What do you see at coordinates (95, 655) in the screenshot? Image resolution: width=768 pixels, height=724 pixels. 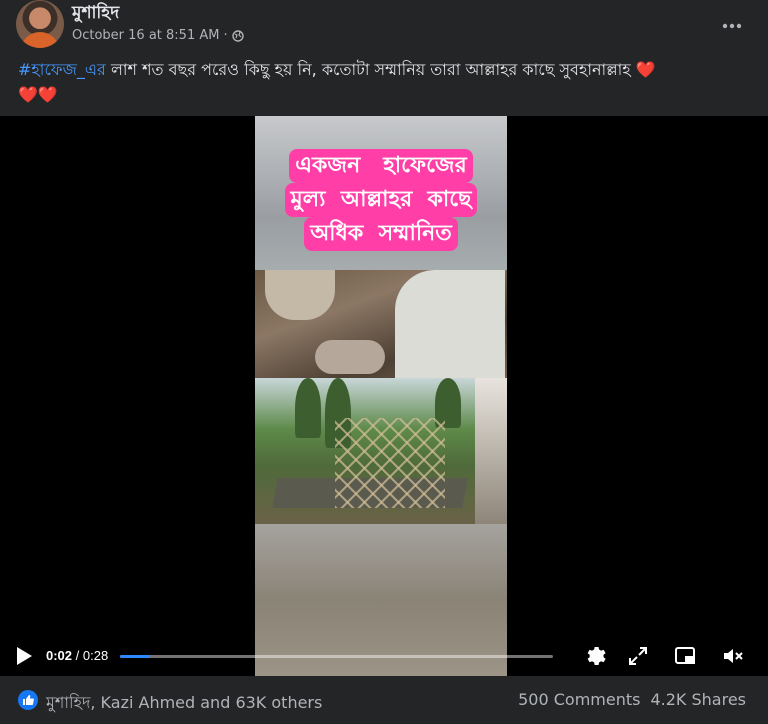 I see `duration: 0:28` at bounding box center [95, 655].